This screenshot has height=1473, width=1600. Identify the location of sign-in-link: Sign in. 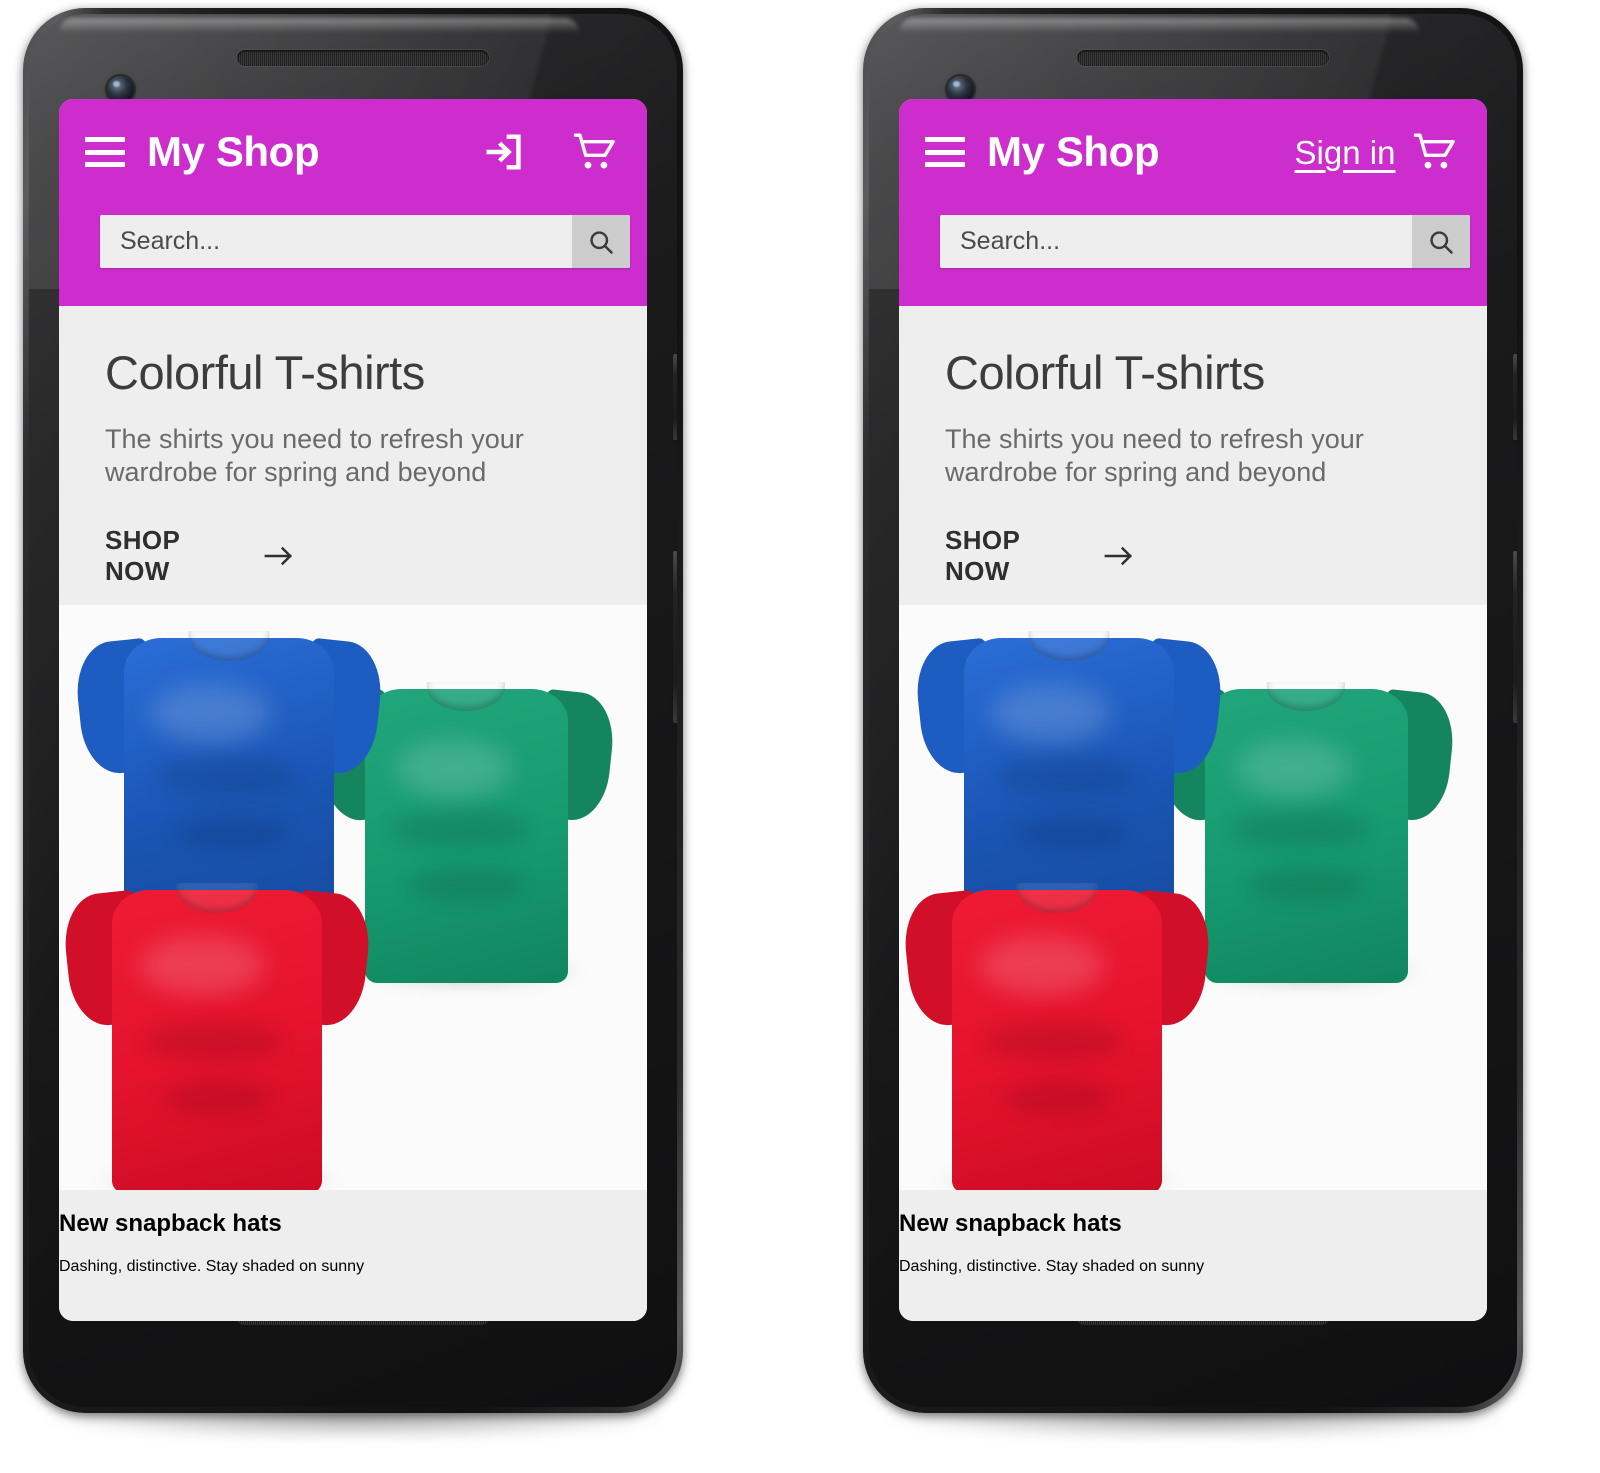
(1345, 152).